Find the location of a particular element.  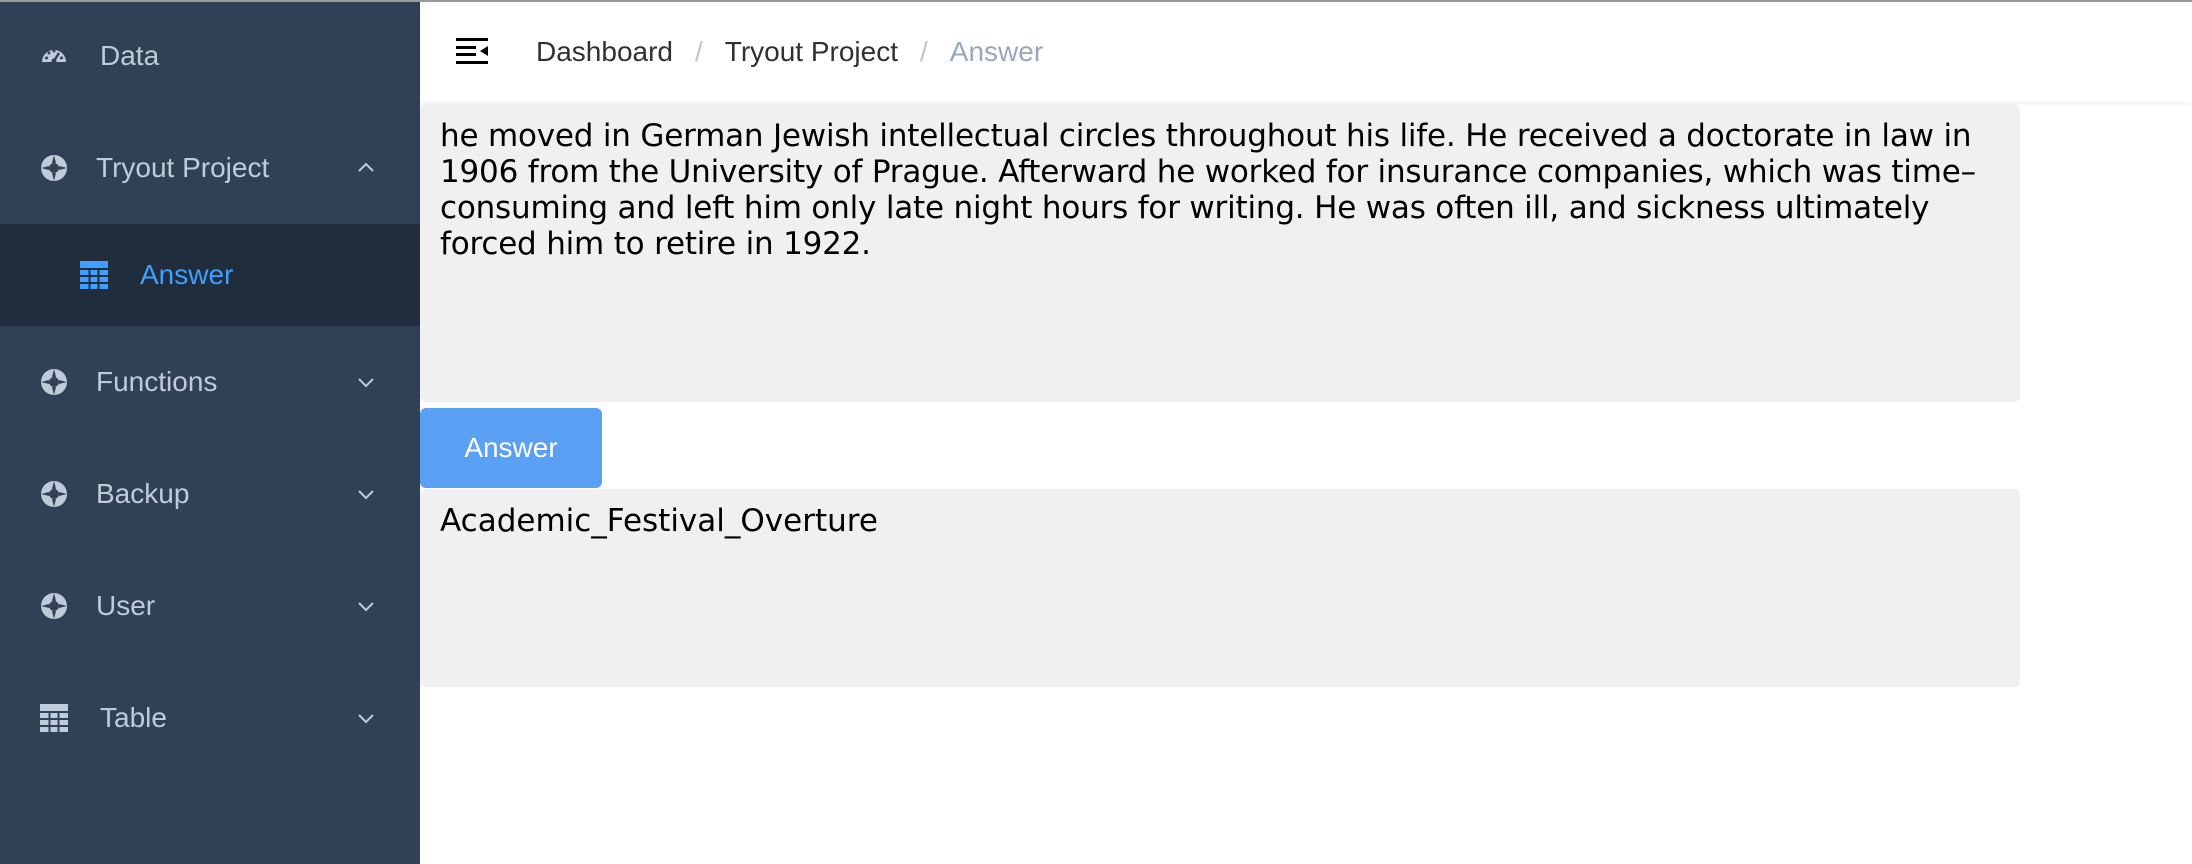

sidebar-item-user: User is located at coordinates (210, 606).